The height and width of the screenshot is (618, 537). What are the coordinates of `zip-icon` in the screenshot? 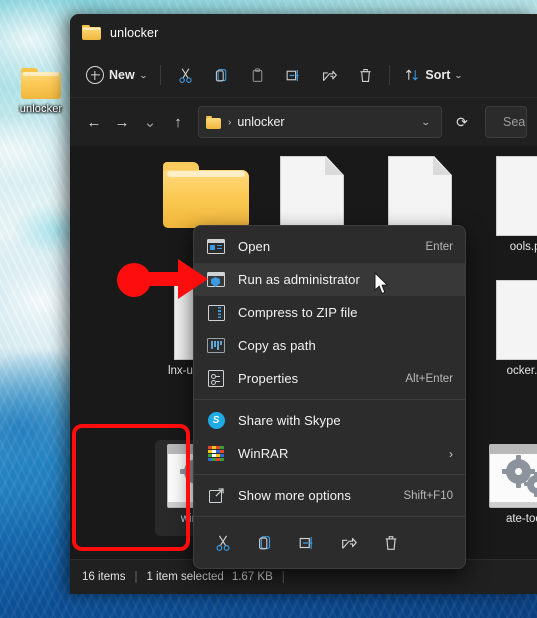 It's located at (216, 313).